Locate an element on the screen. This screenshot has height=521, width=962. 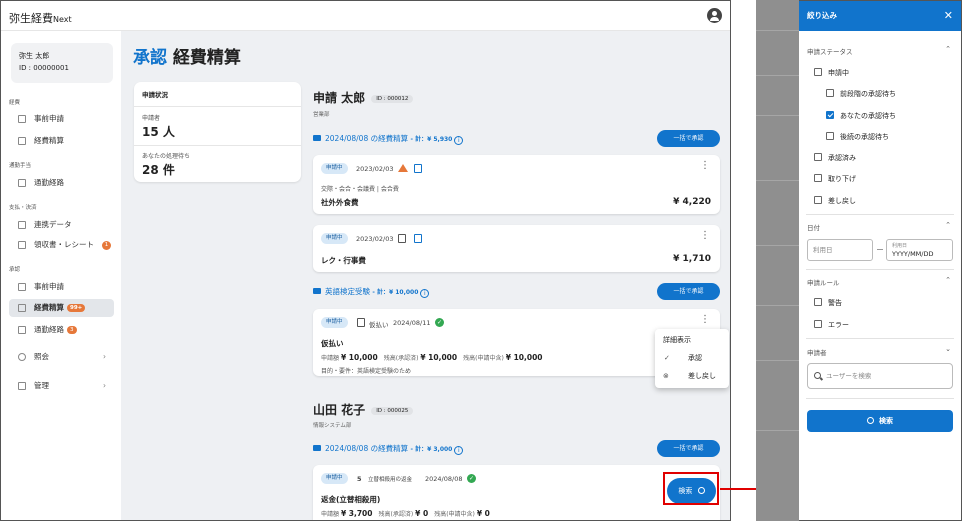
section-approval: 承認 is located at coordinates (15, 270).